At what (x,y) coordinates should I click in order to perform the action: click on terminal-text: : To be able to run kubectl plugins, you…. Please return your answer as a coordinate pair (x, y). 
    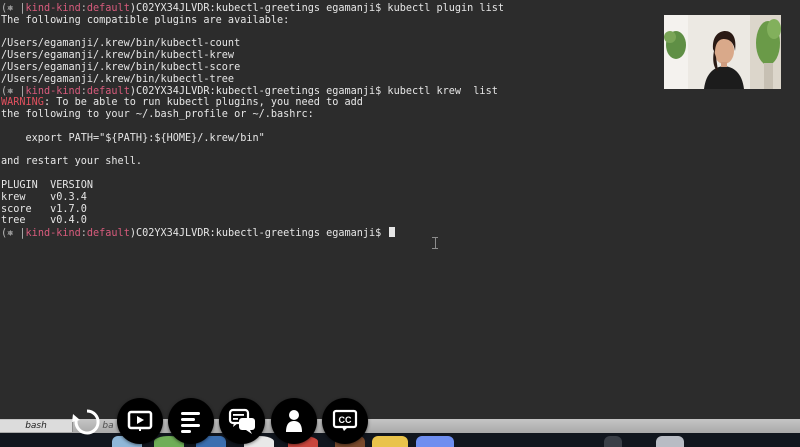
    Looking at the image, I should click on (203, 103).